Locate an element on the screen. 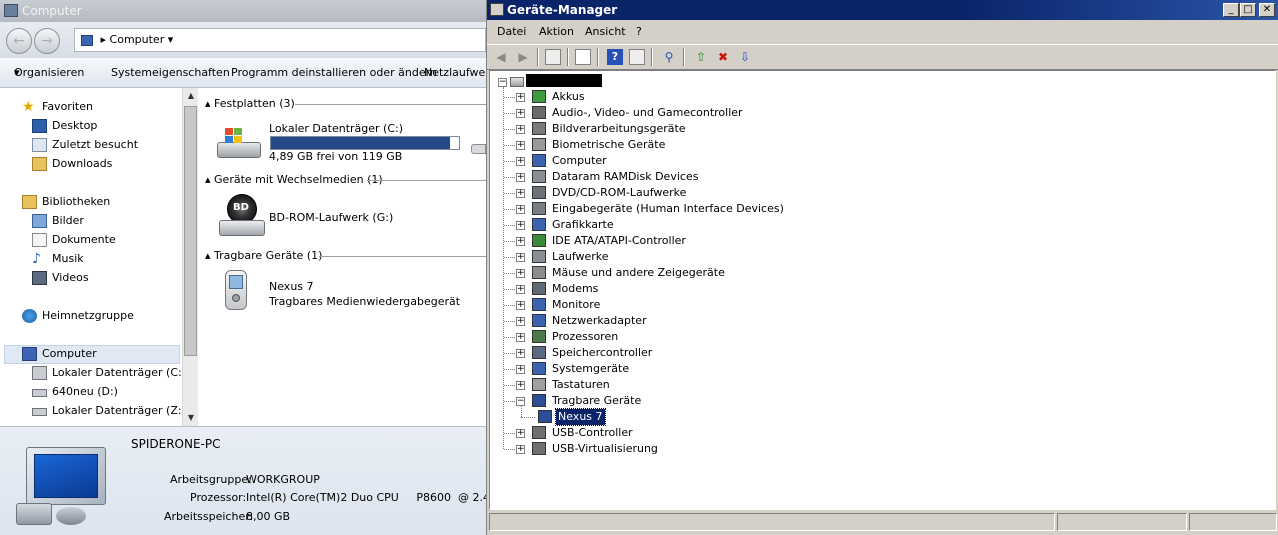 The height and width of the screenshot is (535, 1278). nav-recent: Zuletzt besucht is located at coordinates (85, 145).